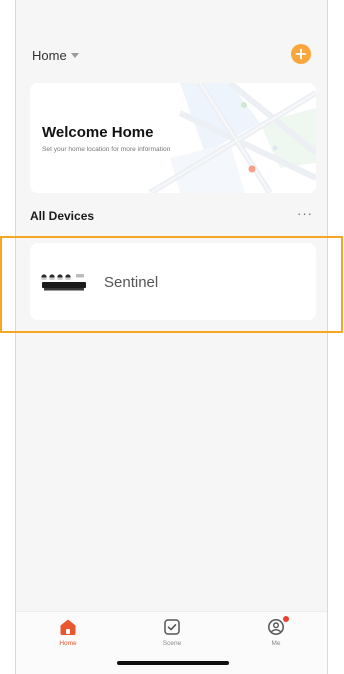 This screenshot has height=674, width=344. I want to click on tab-me: Me, so click(276, 631).